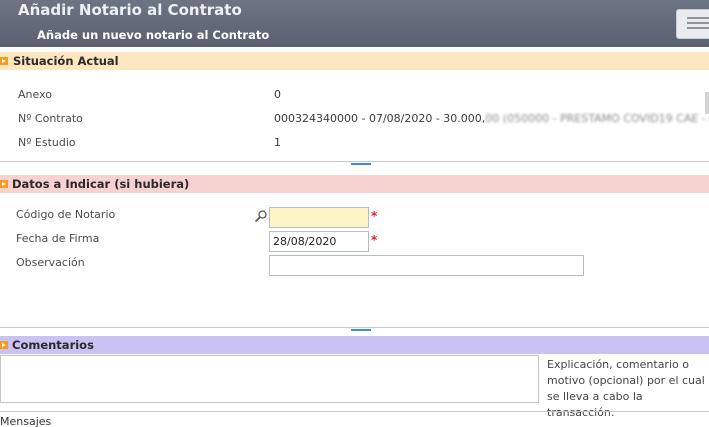  I want to click on observacion-label: Observación, so click(50, 262).